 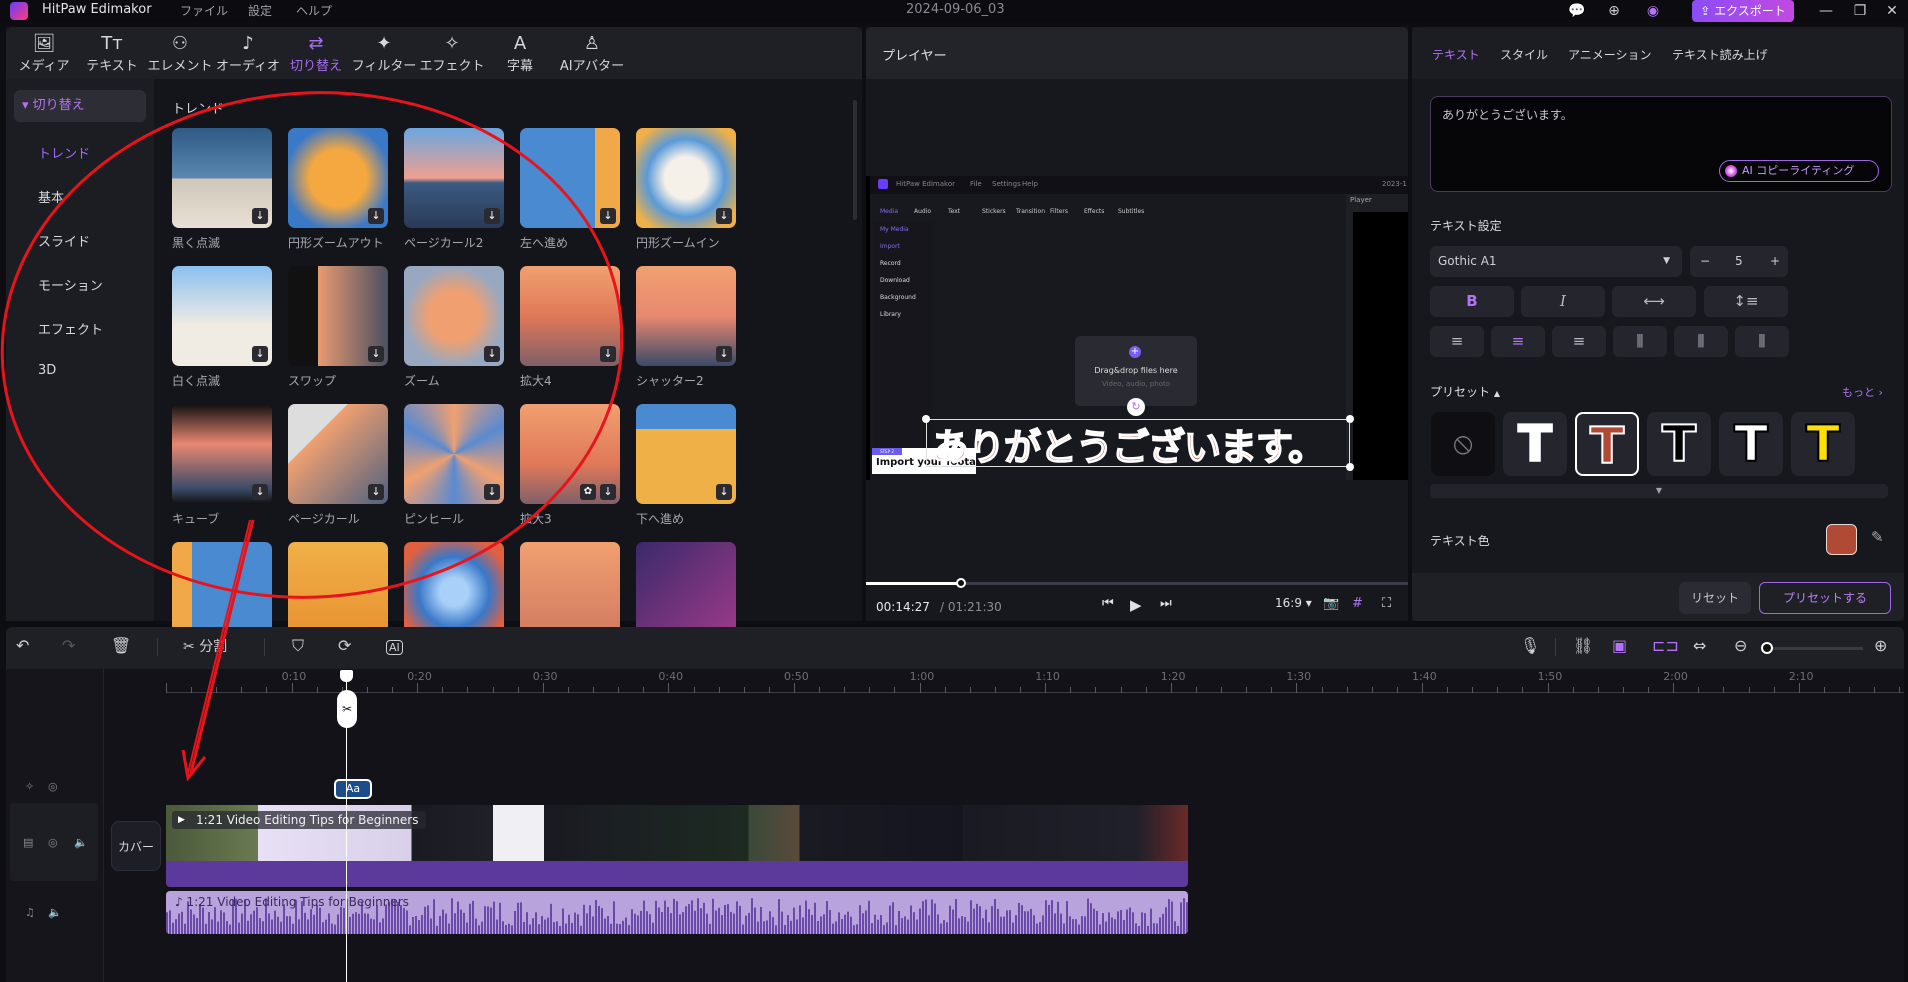 I want to click on redo-icon: ↷, so click(x=68, y=645).